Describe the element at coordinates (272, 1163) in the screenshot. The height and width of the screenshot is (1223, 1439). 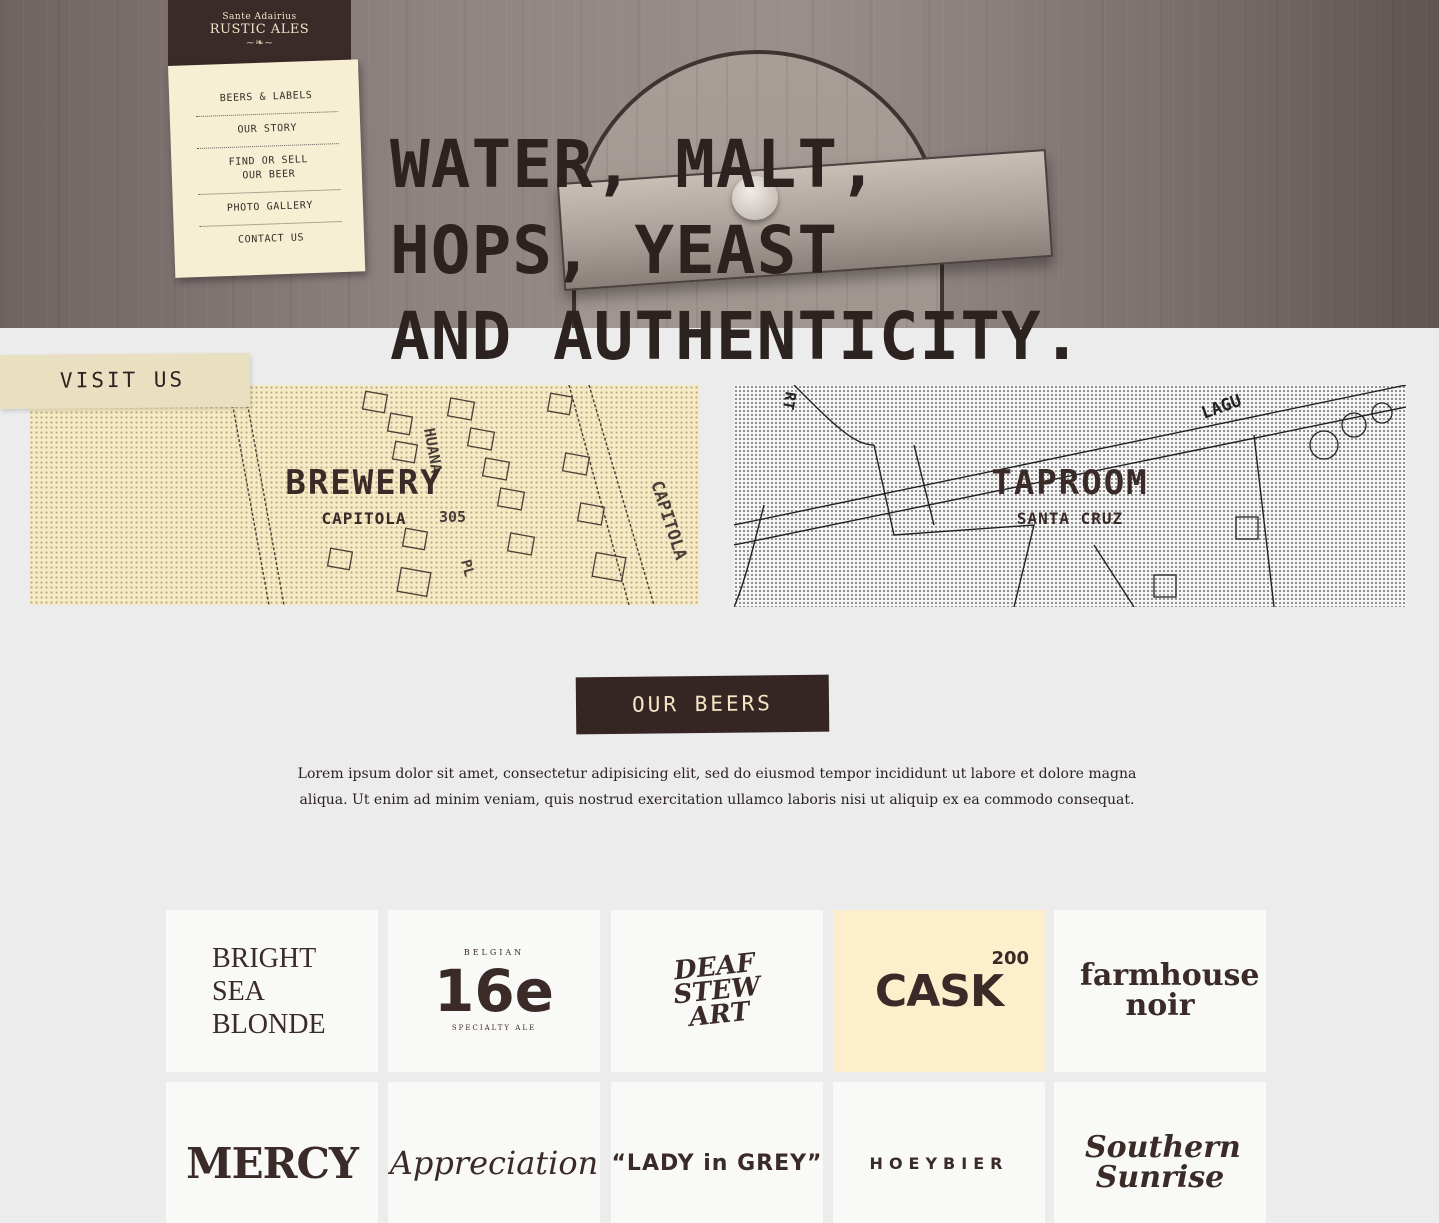
I see `beer-logo-mercy: MERCY` at that location.